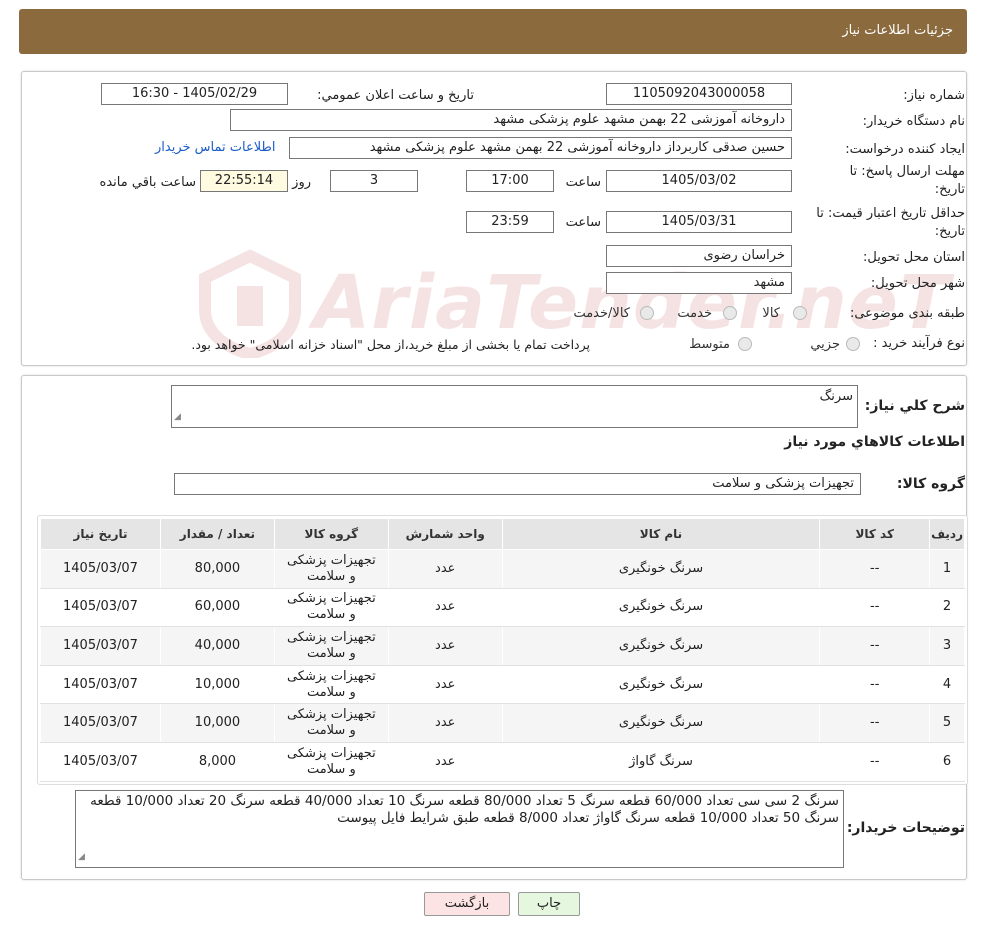 This screenshot has height=936, width=985. What do you see at coordinates (217, 607) in the screenshot?
I see `cell-quantity: 60,000` at bounding box center [217, 607].